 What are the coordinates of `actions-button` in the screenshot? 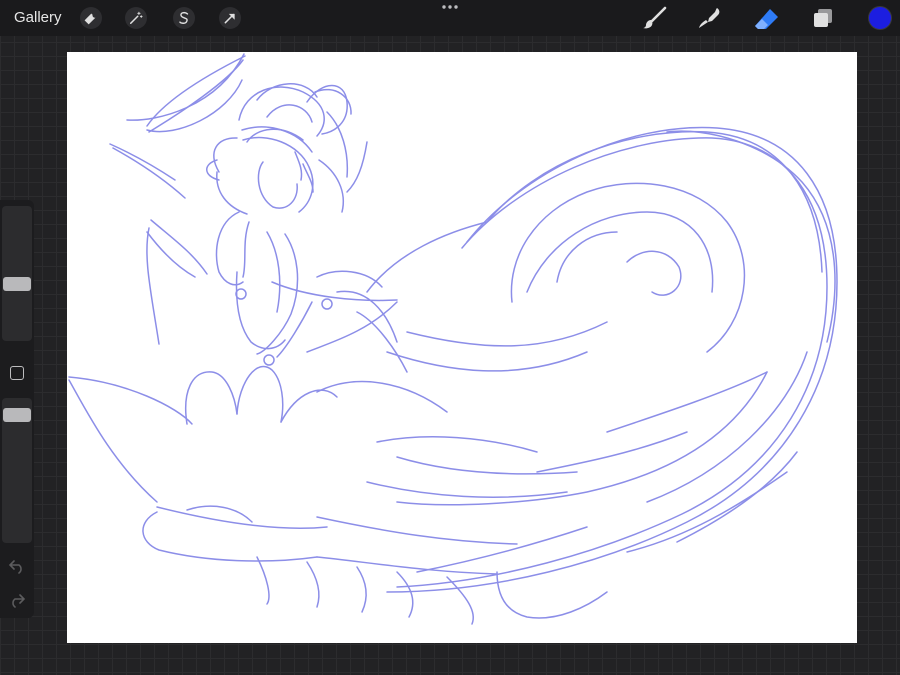 It's located at (91, 18).